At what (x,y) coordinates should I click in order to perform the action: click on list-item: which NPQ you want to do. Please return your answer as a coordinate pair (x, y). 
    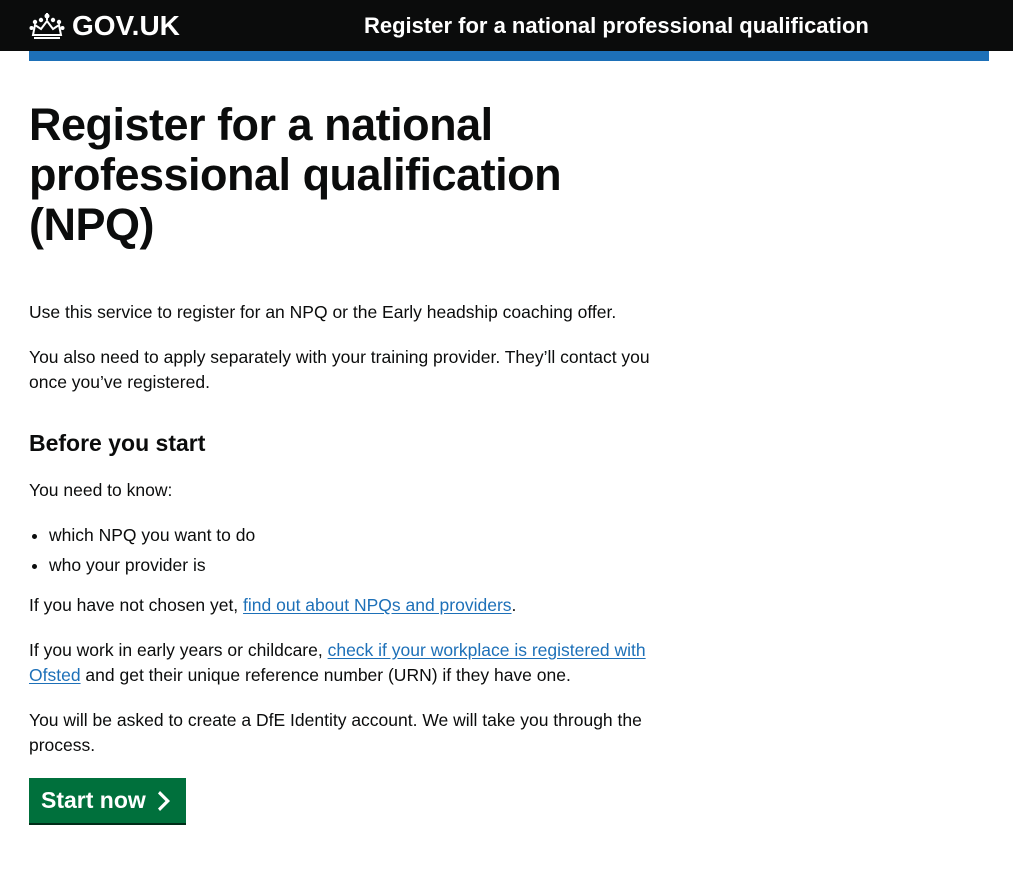
    Looking at the image, I should click on (354, 535).